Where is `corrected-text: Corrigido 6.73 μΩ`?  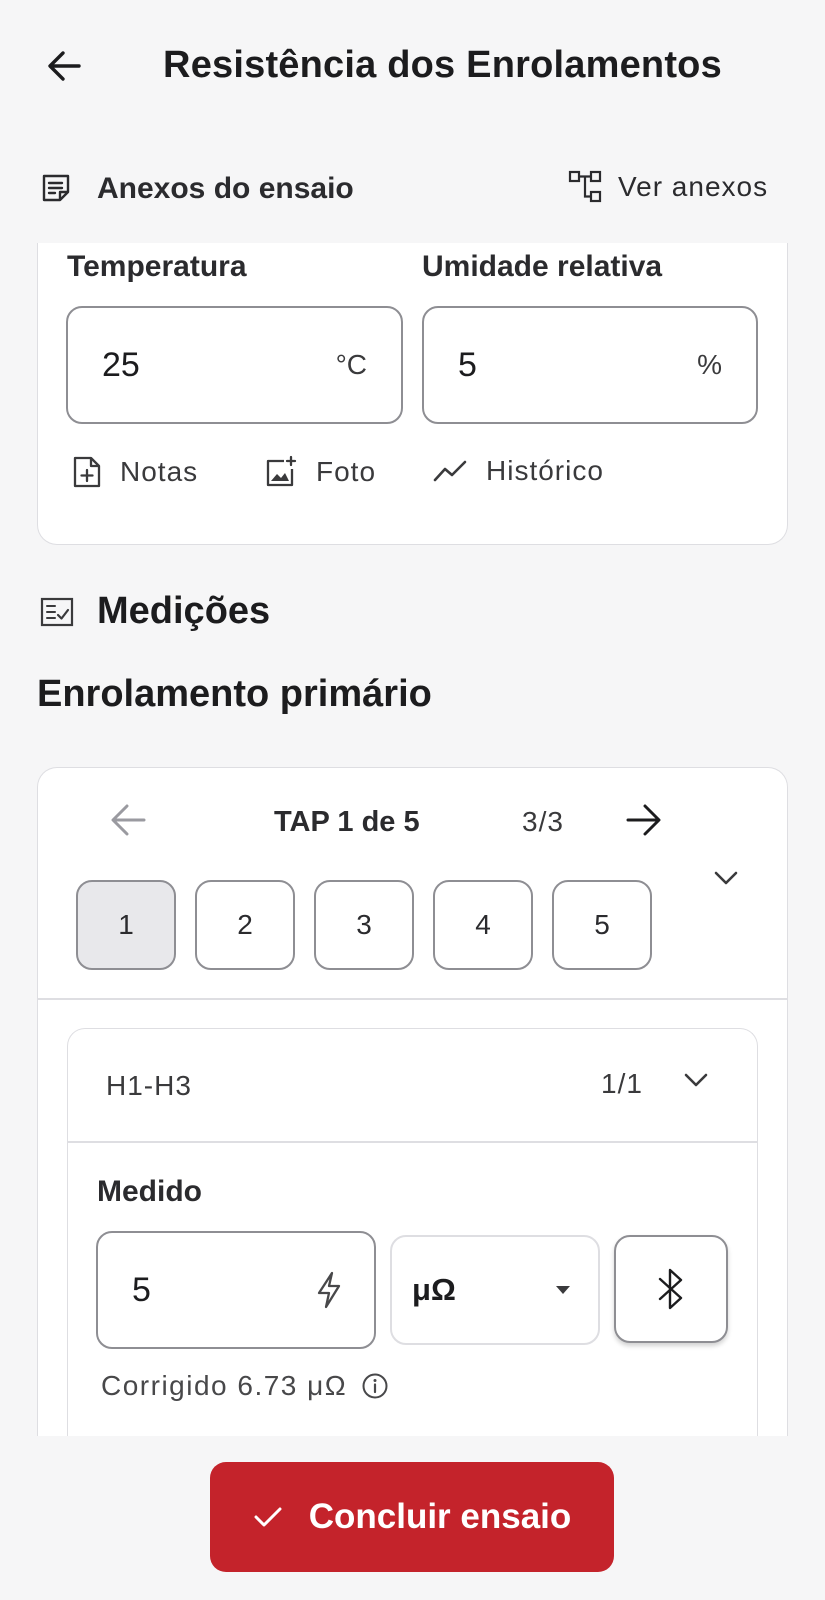 corrected-text: Corrigido 6.73 μΩ is located at coordinates (224, 1385).